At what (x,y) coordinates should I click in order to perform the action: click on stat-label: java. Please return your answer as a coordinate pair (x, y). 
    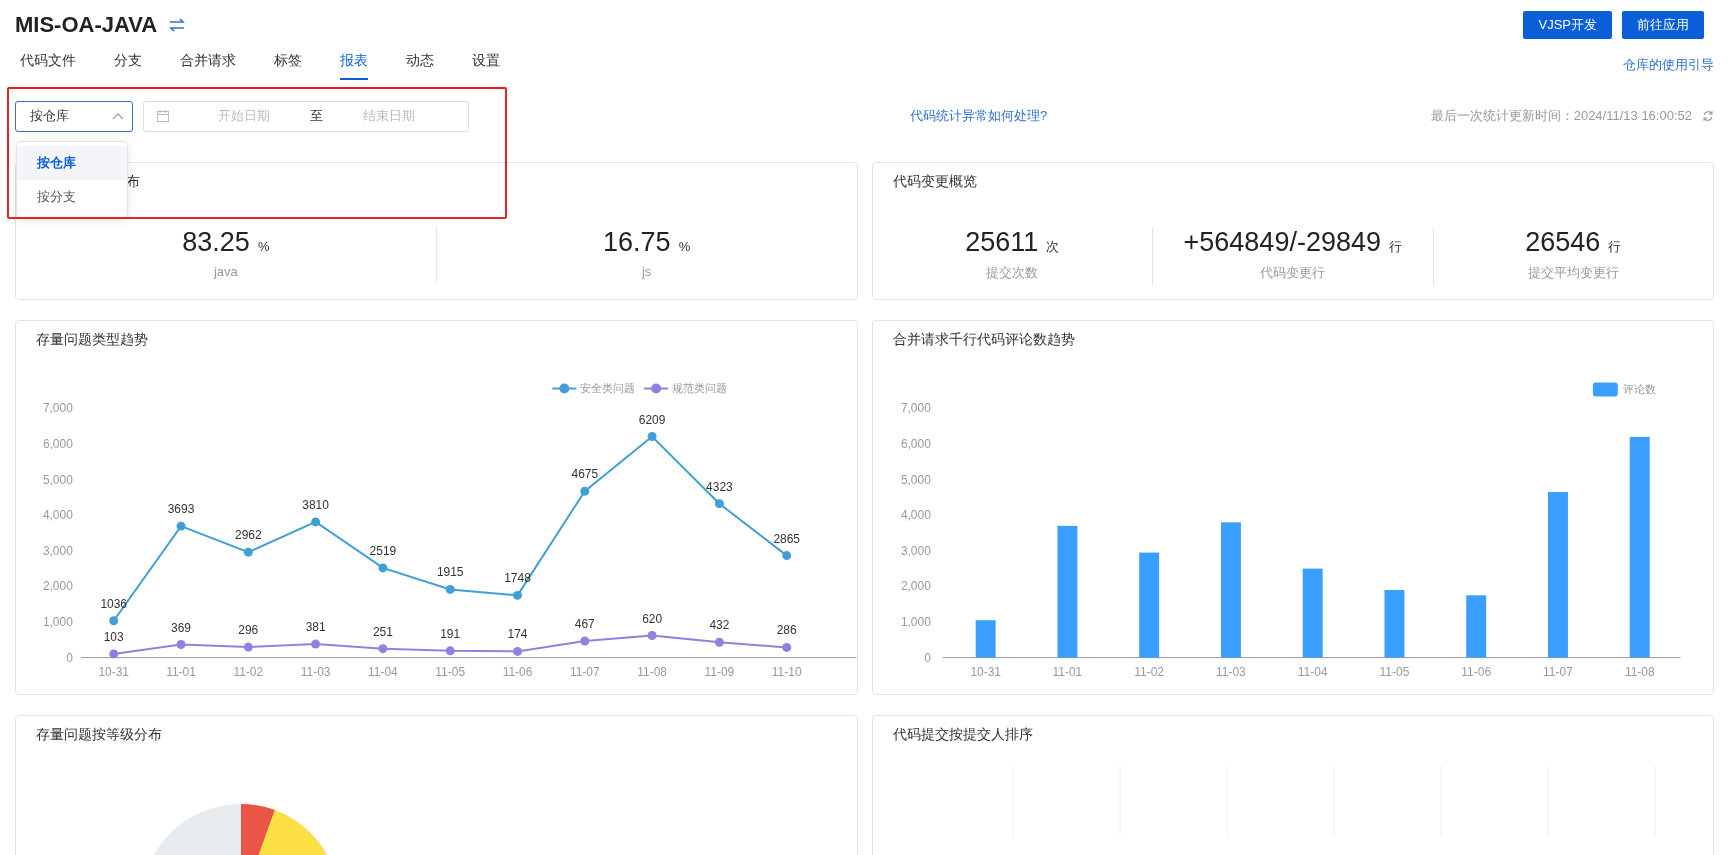
    Looking at the image, I should click on (225, 272).